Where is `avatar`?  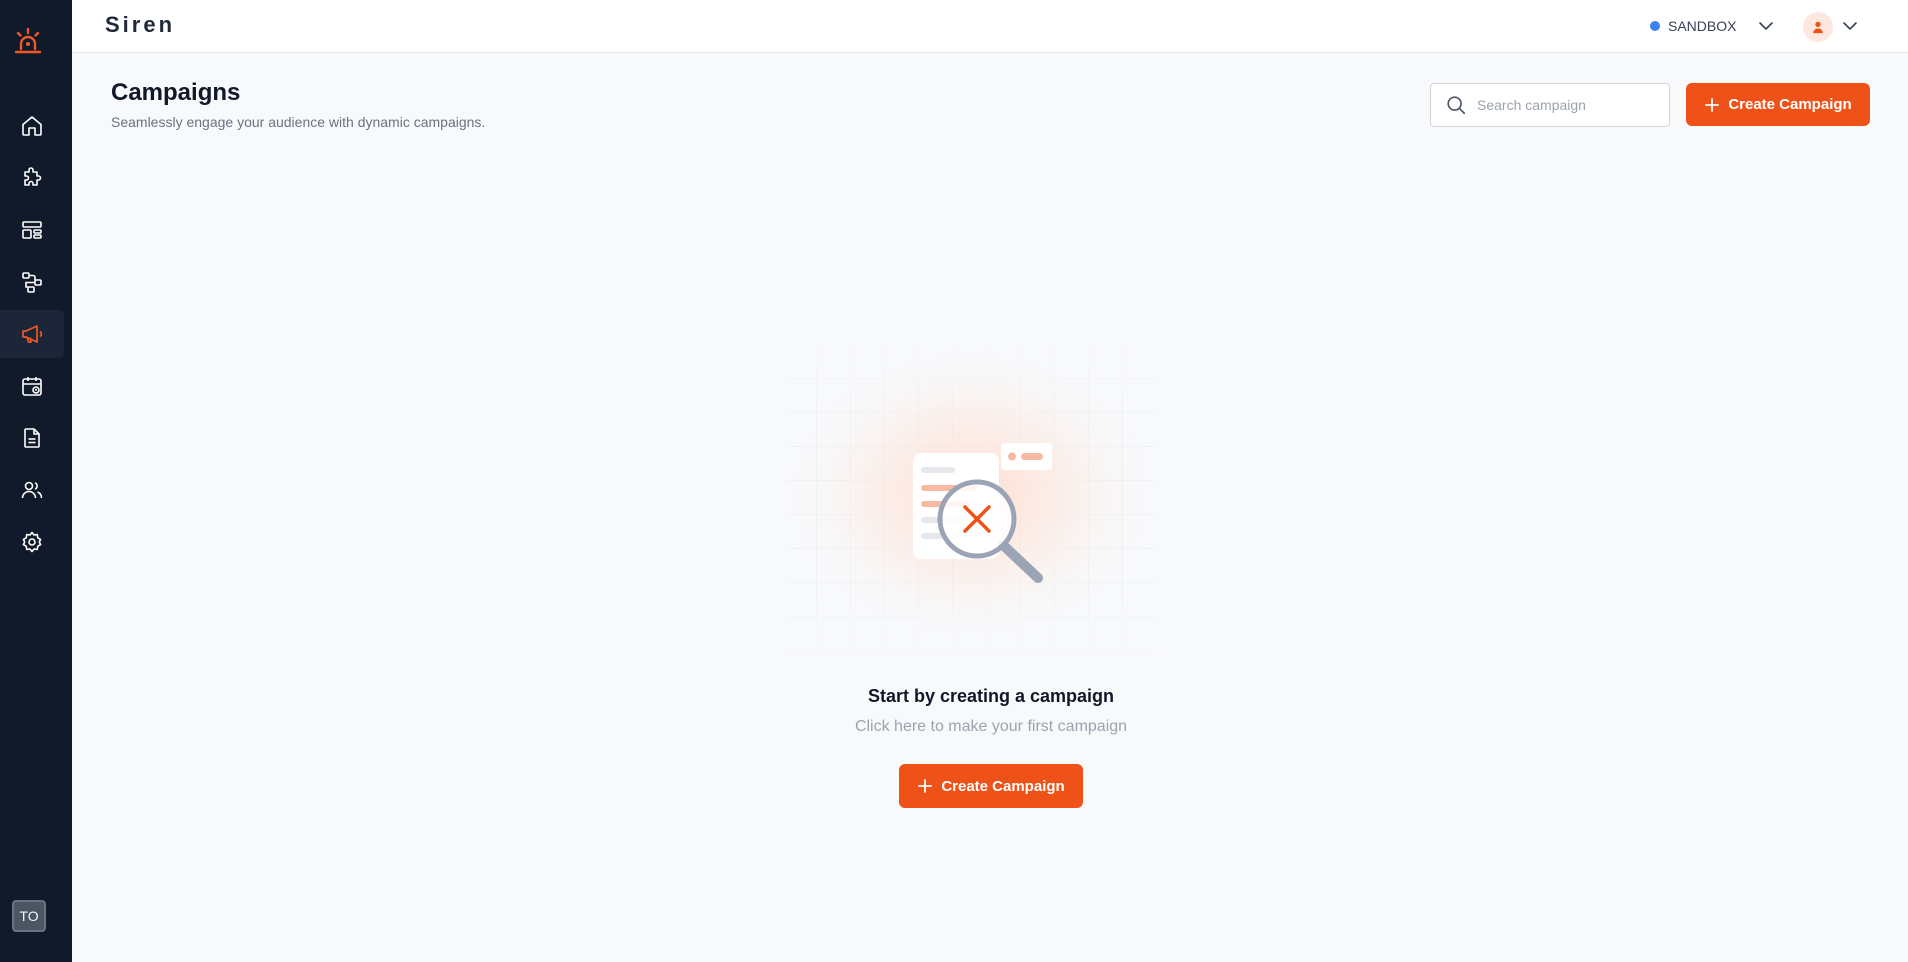
avatar is located at coordinates (1818, 27).